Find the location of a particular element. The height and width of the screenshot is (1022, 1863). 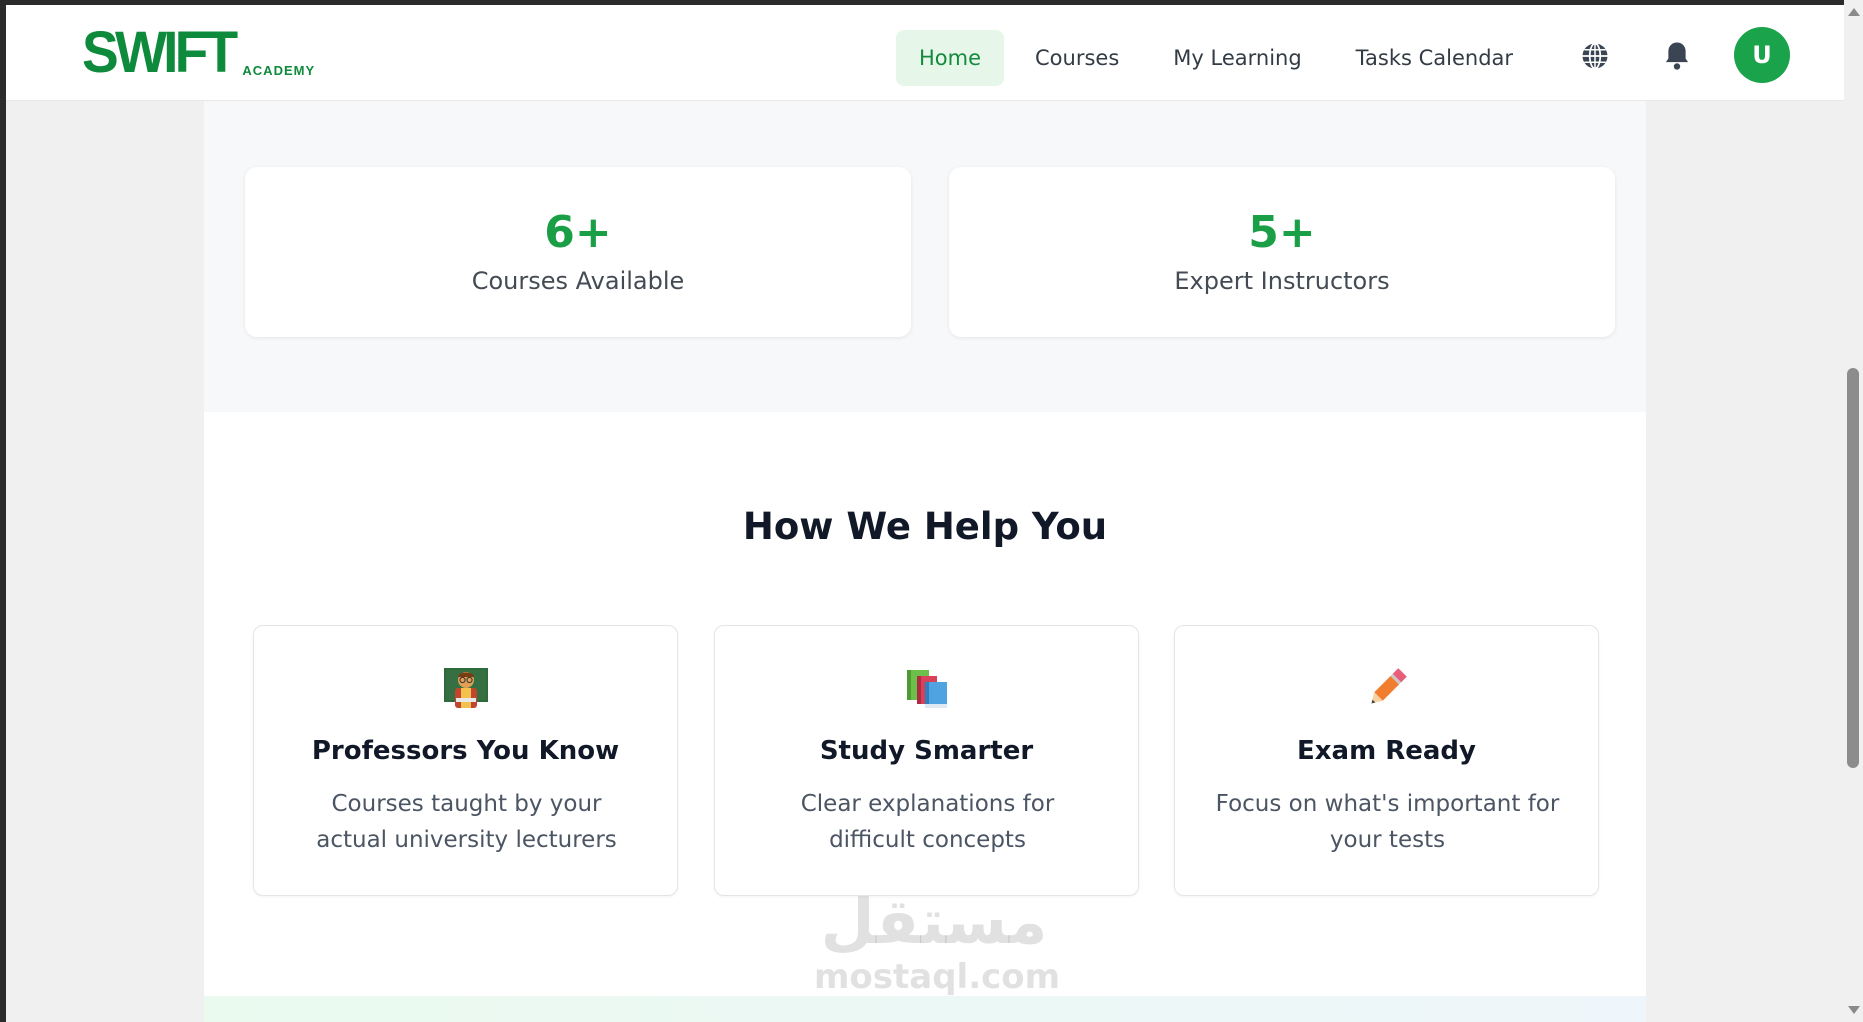

nav-tasks-calendar: Tasks Calendar is located at coordinates (1434, 58).